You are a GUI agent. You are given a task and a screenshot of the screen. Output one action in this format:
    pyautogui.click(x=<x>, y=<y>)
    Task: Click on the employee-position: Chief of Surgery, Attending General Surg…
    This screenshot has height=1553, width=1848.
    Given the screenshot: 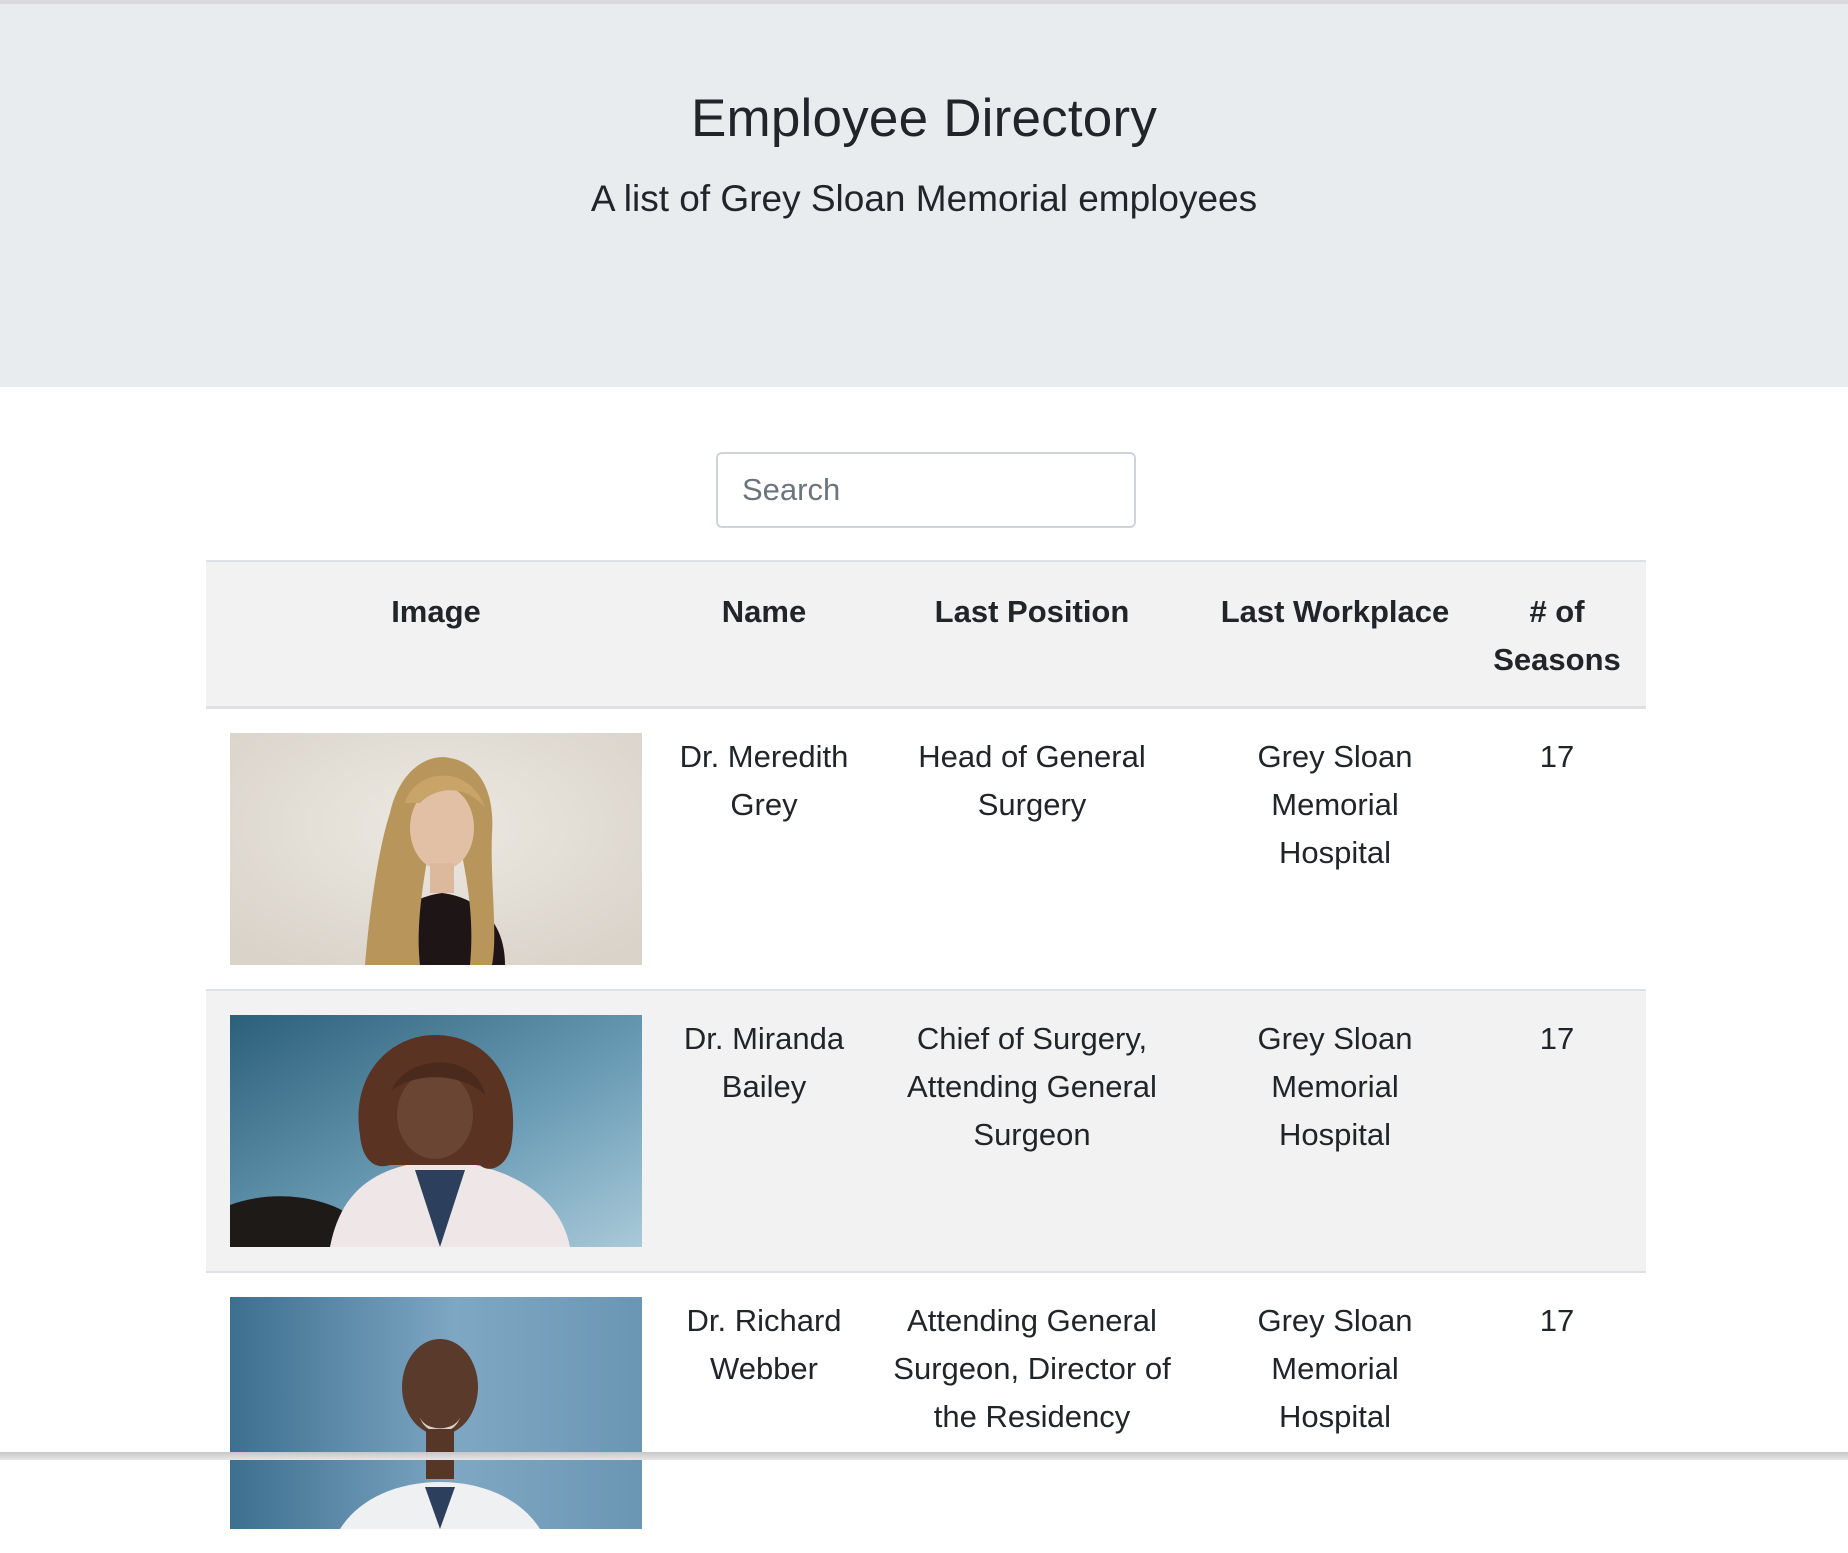 What is the action you would take?
    pyautogui.click(x=1032, y=1131)
    